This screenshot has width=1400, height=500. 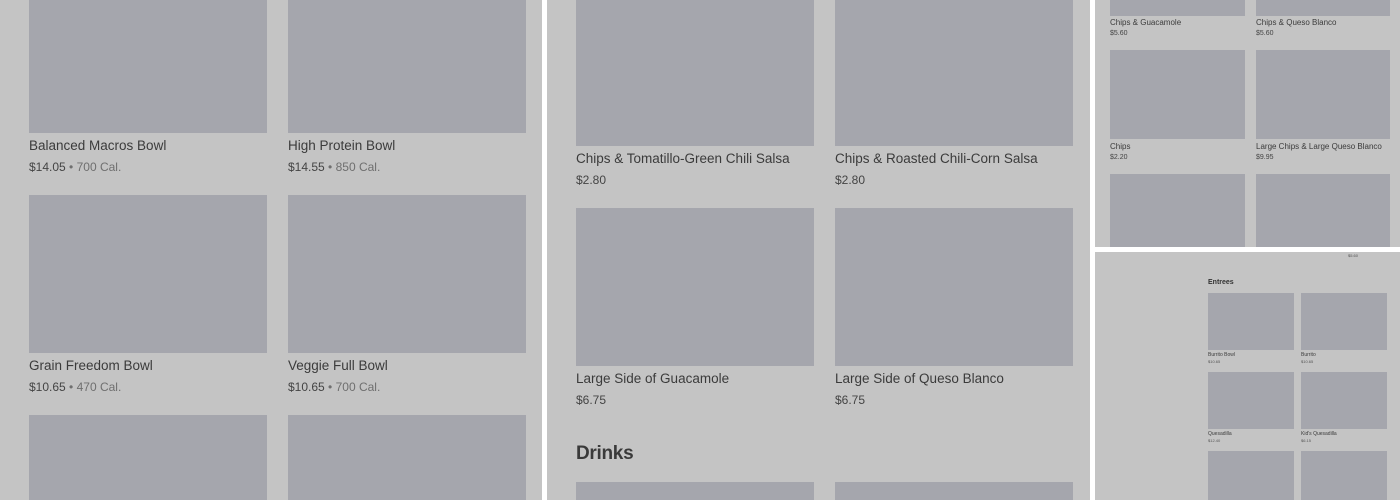 What do you see at coordinates (1119, 157) in the screenshot?
I see `menu-item-price: $2.20` at bounding box center [1119, 157].